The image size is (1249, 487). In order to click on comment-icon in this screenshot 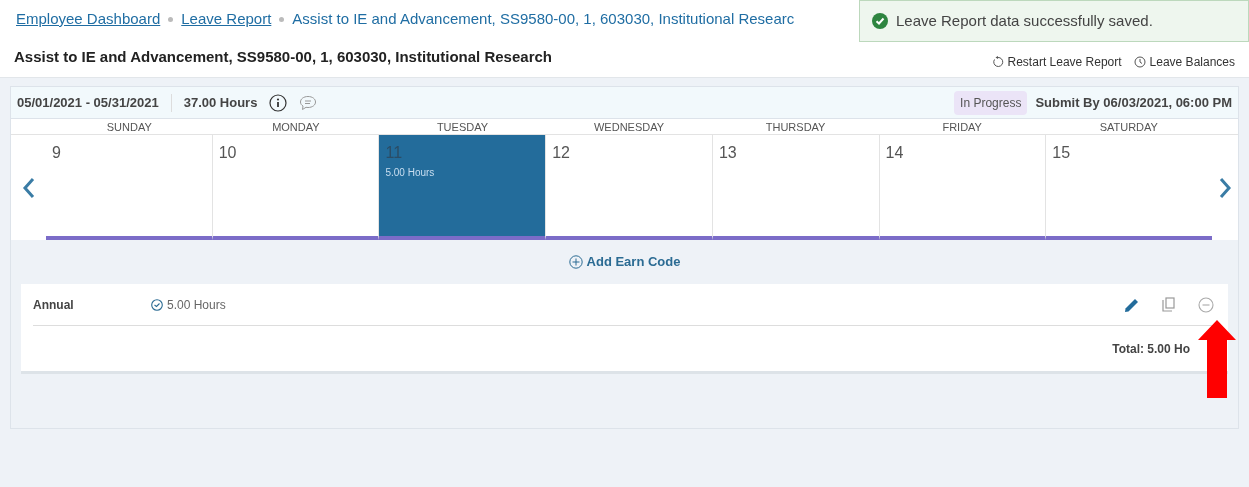, I will do `click(308, 102)`.